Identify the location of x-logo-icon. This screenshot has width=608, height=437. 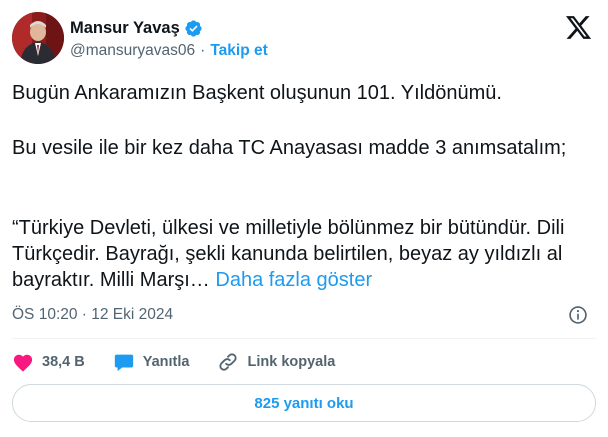
(579, 28).